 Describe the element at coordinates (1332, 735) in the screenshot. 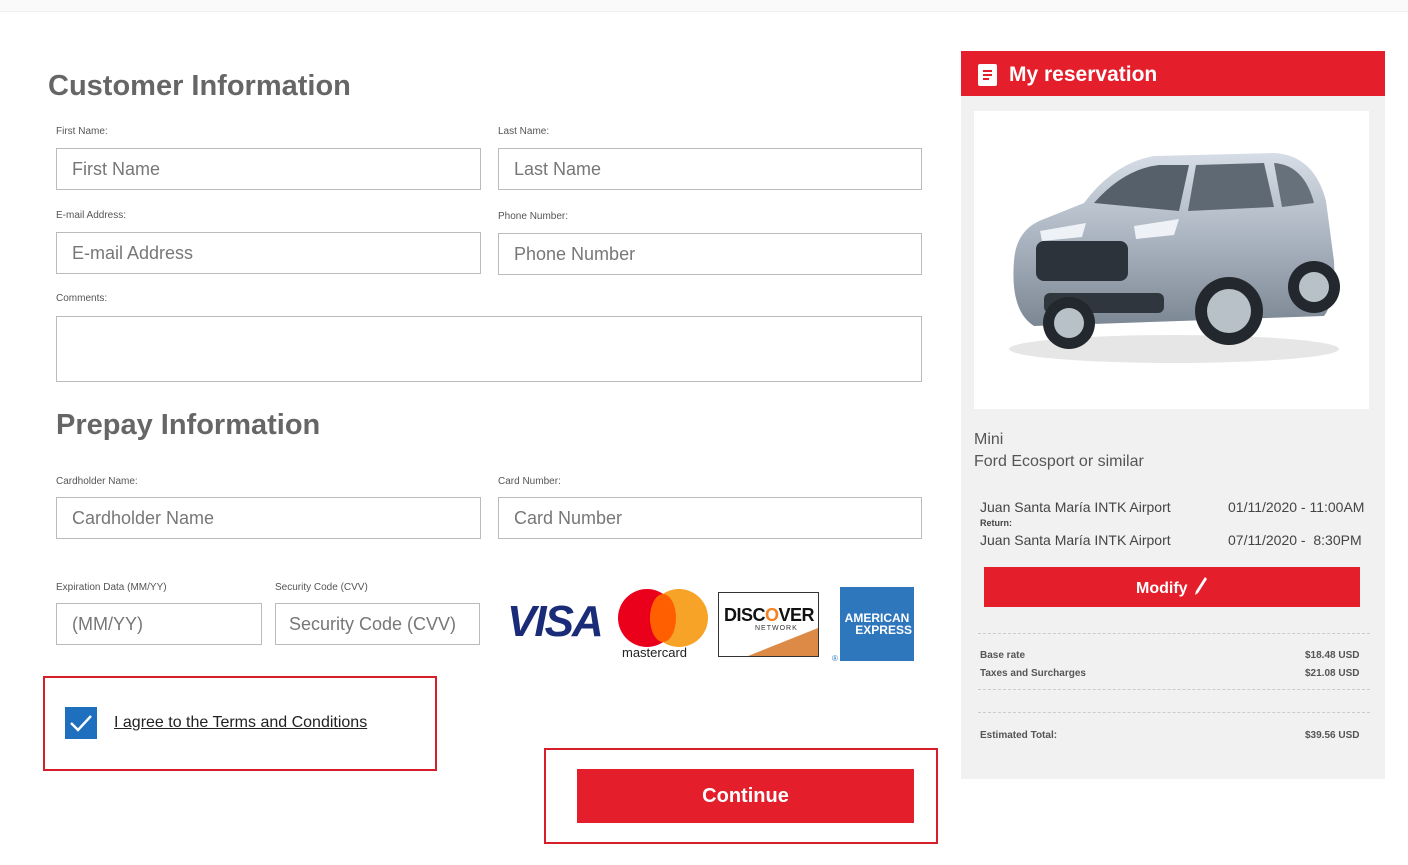

I see `total-value: $39.56 USD` at that location.